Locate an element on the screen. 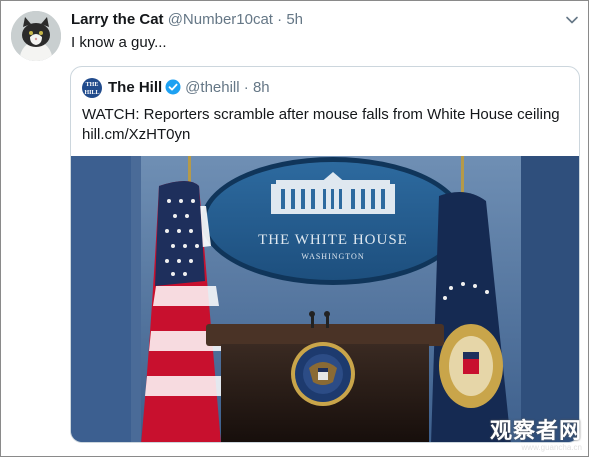  tweet-header: Larry the Cat @Number10cat · 5h is located at coordinates (187, 19).